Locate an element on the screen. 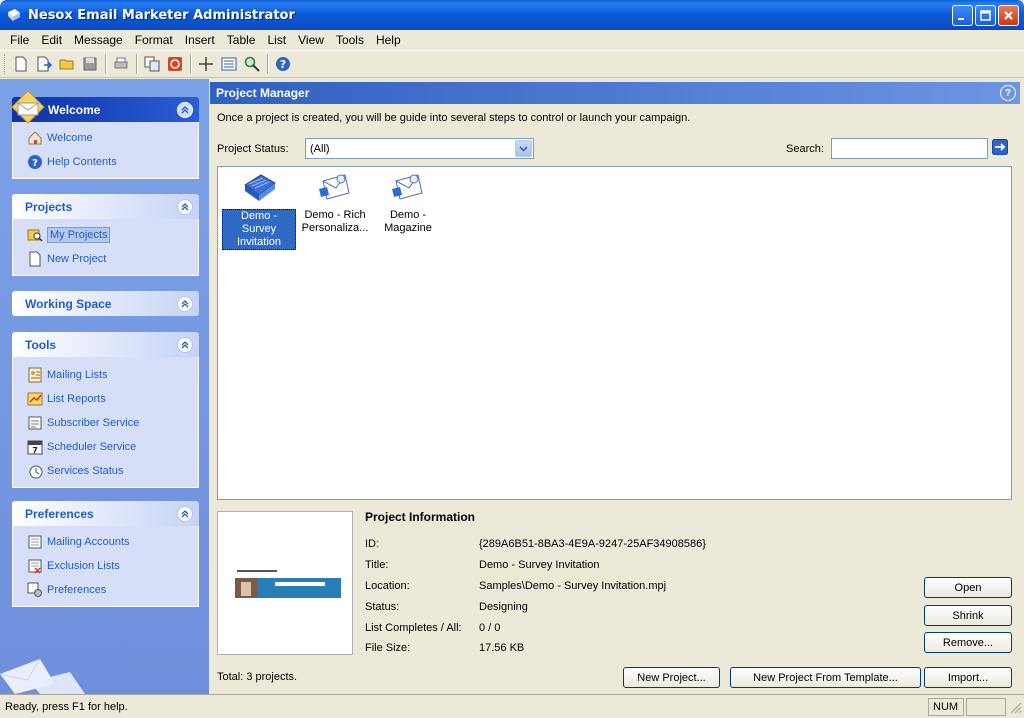  help-button: ? is located at coordinates (283, 64).